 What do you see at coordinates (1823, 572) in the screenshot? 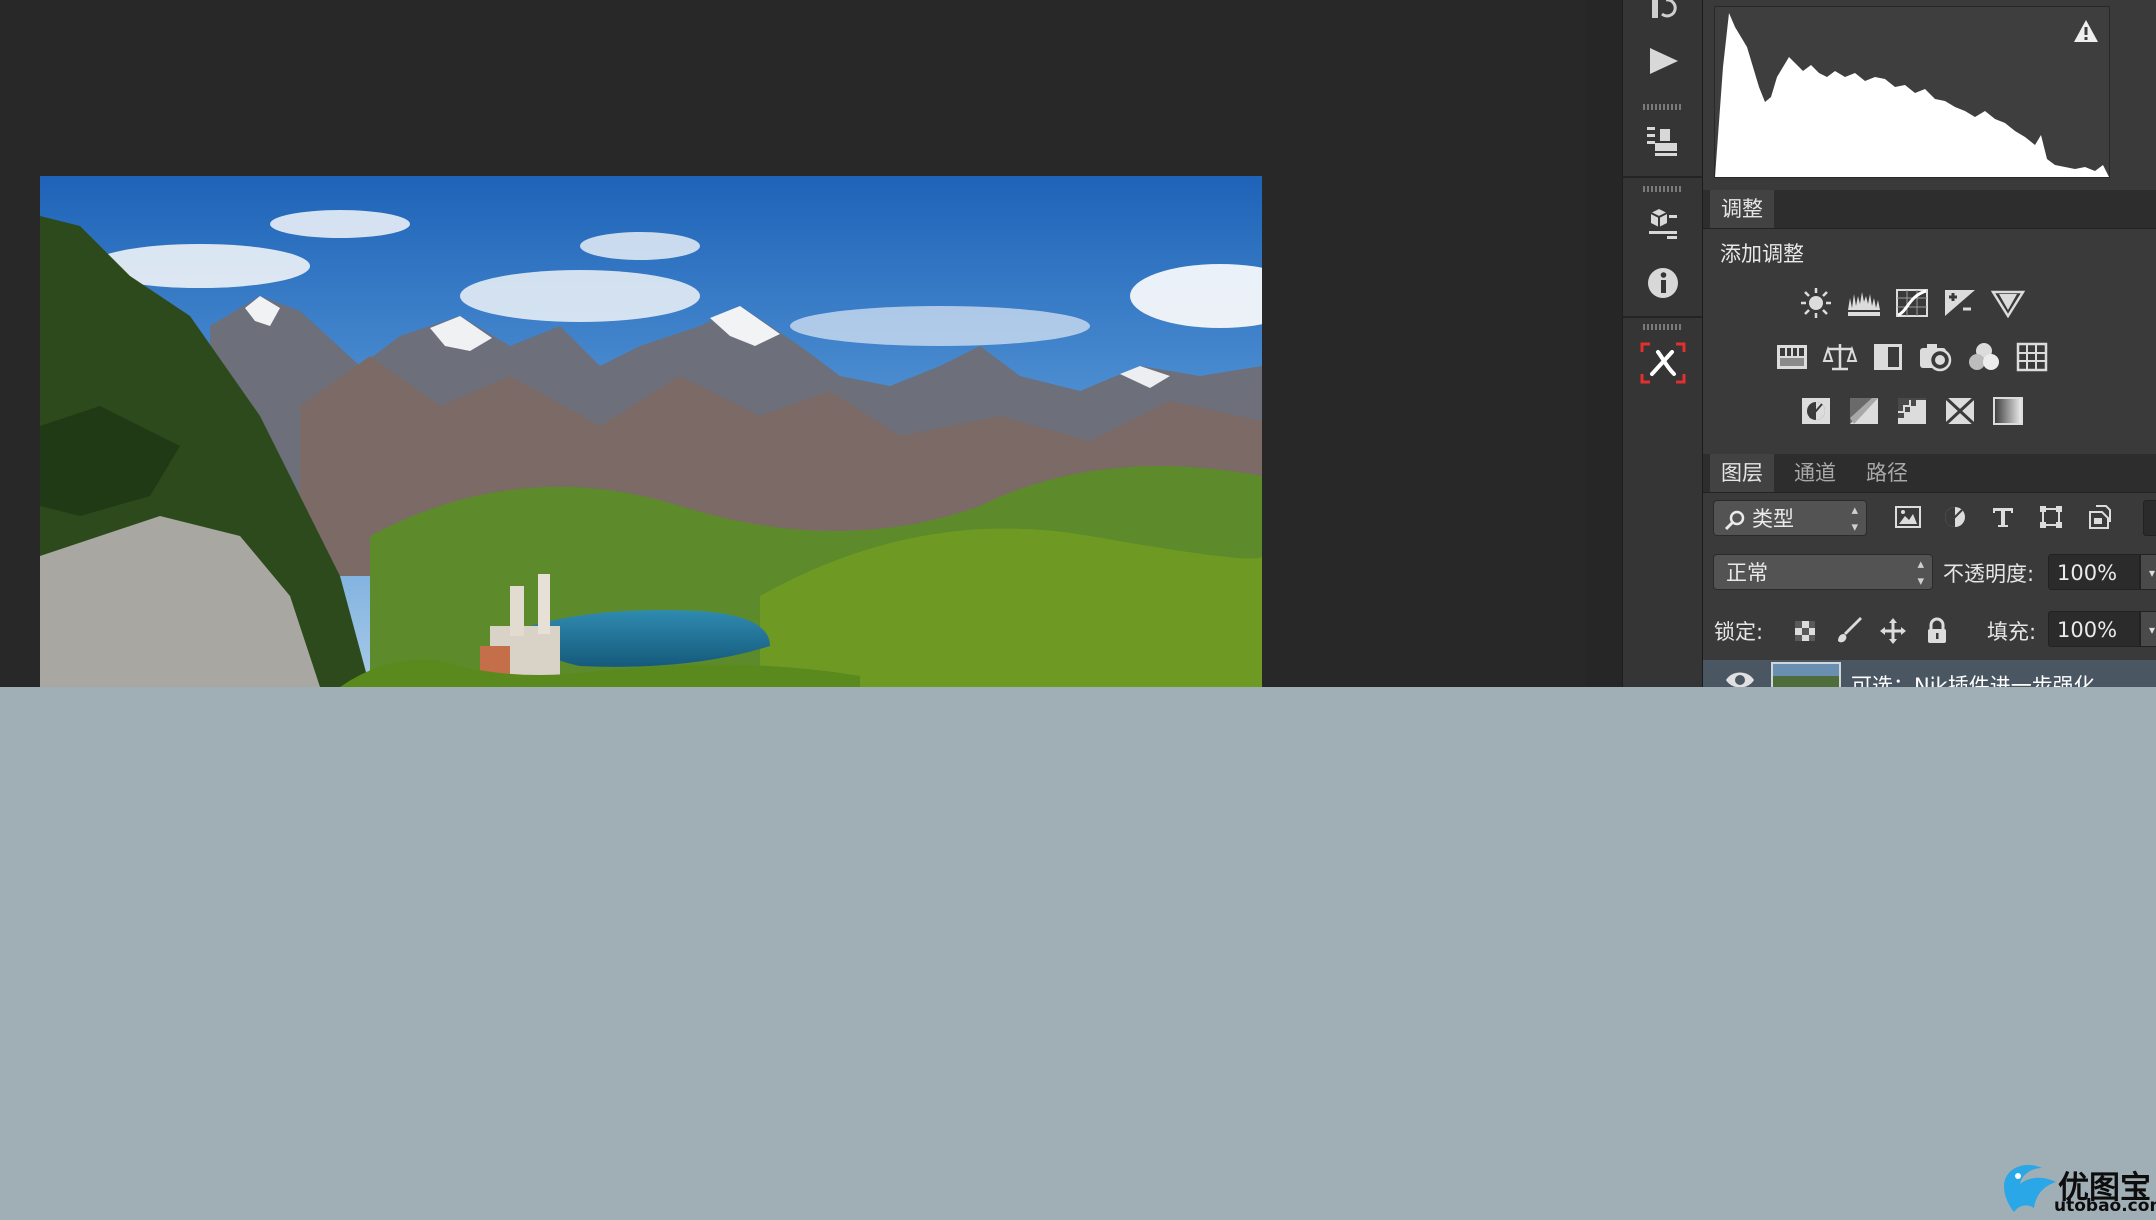
I see `blend-mode-dropdown: 正常 ▴ ▾` at bounding box center [1823, 572].